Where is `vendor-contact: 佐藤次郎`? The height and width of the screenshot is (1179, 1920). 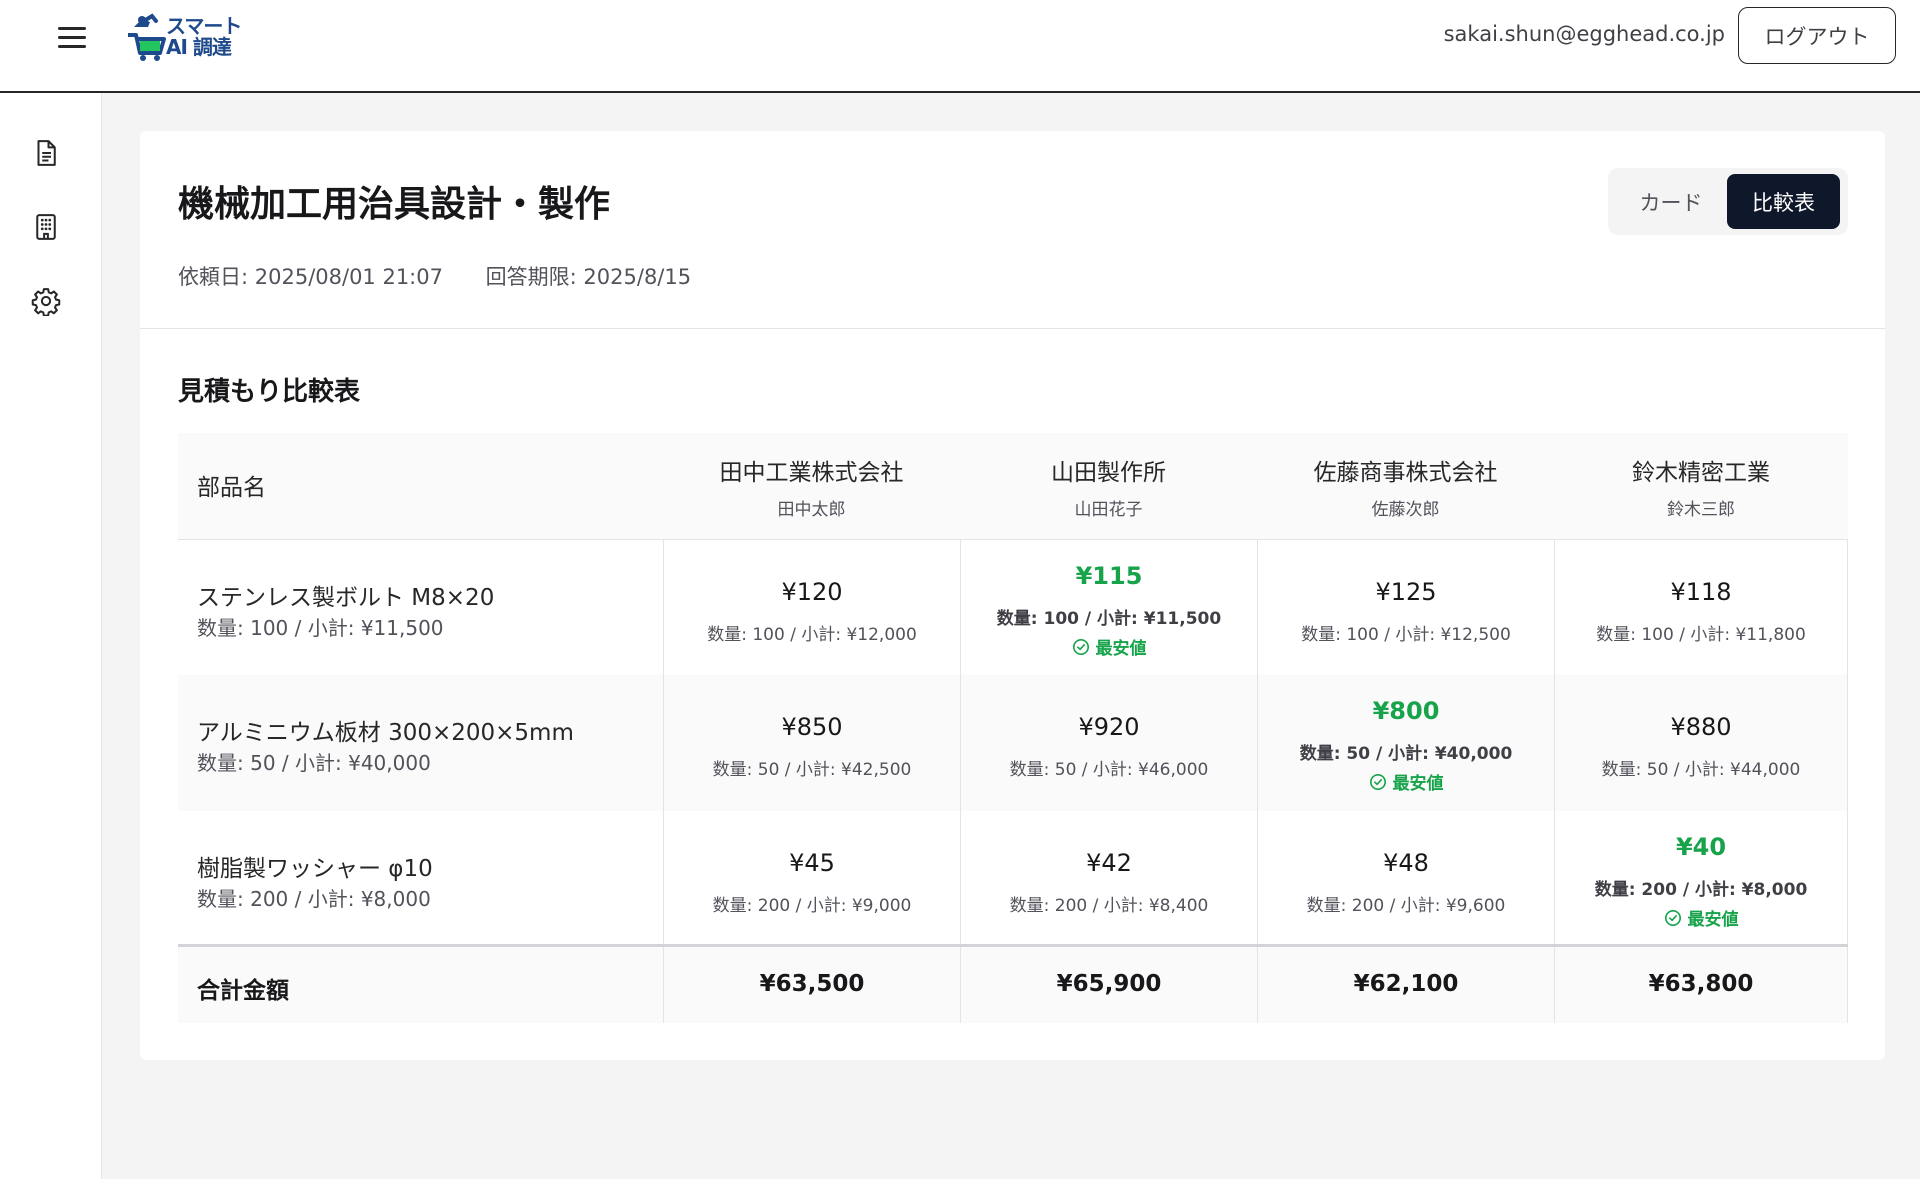
vendor-contact: 佐藤次郎 is located at coordinates (1405, 510).